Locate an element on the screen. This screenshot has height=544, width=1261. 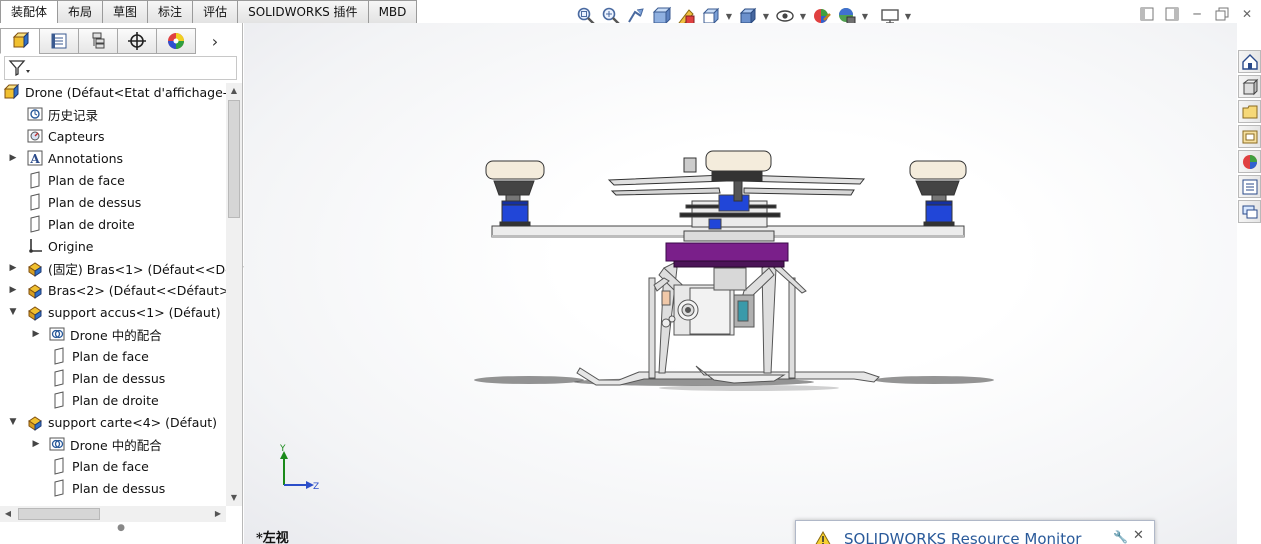
tree-item-root-assembly: Drone (Défaut<Etat d'affichage-1 is located at coordinates (114, 92).